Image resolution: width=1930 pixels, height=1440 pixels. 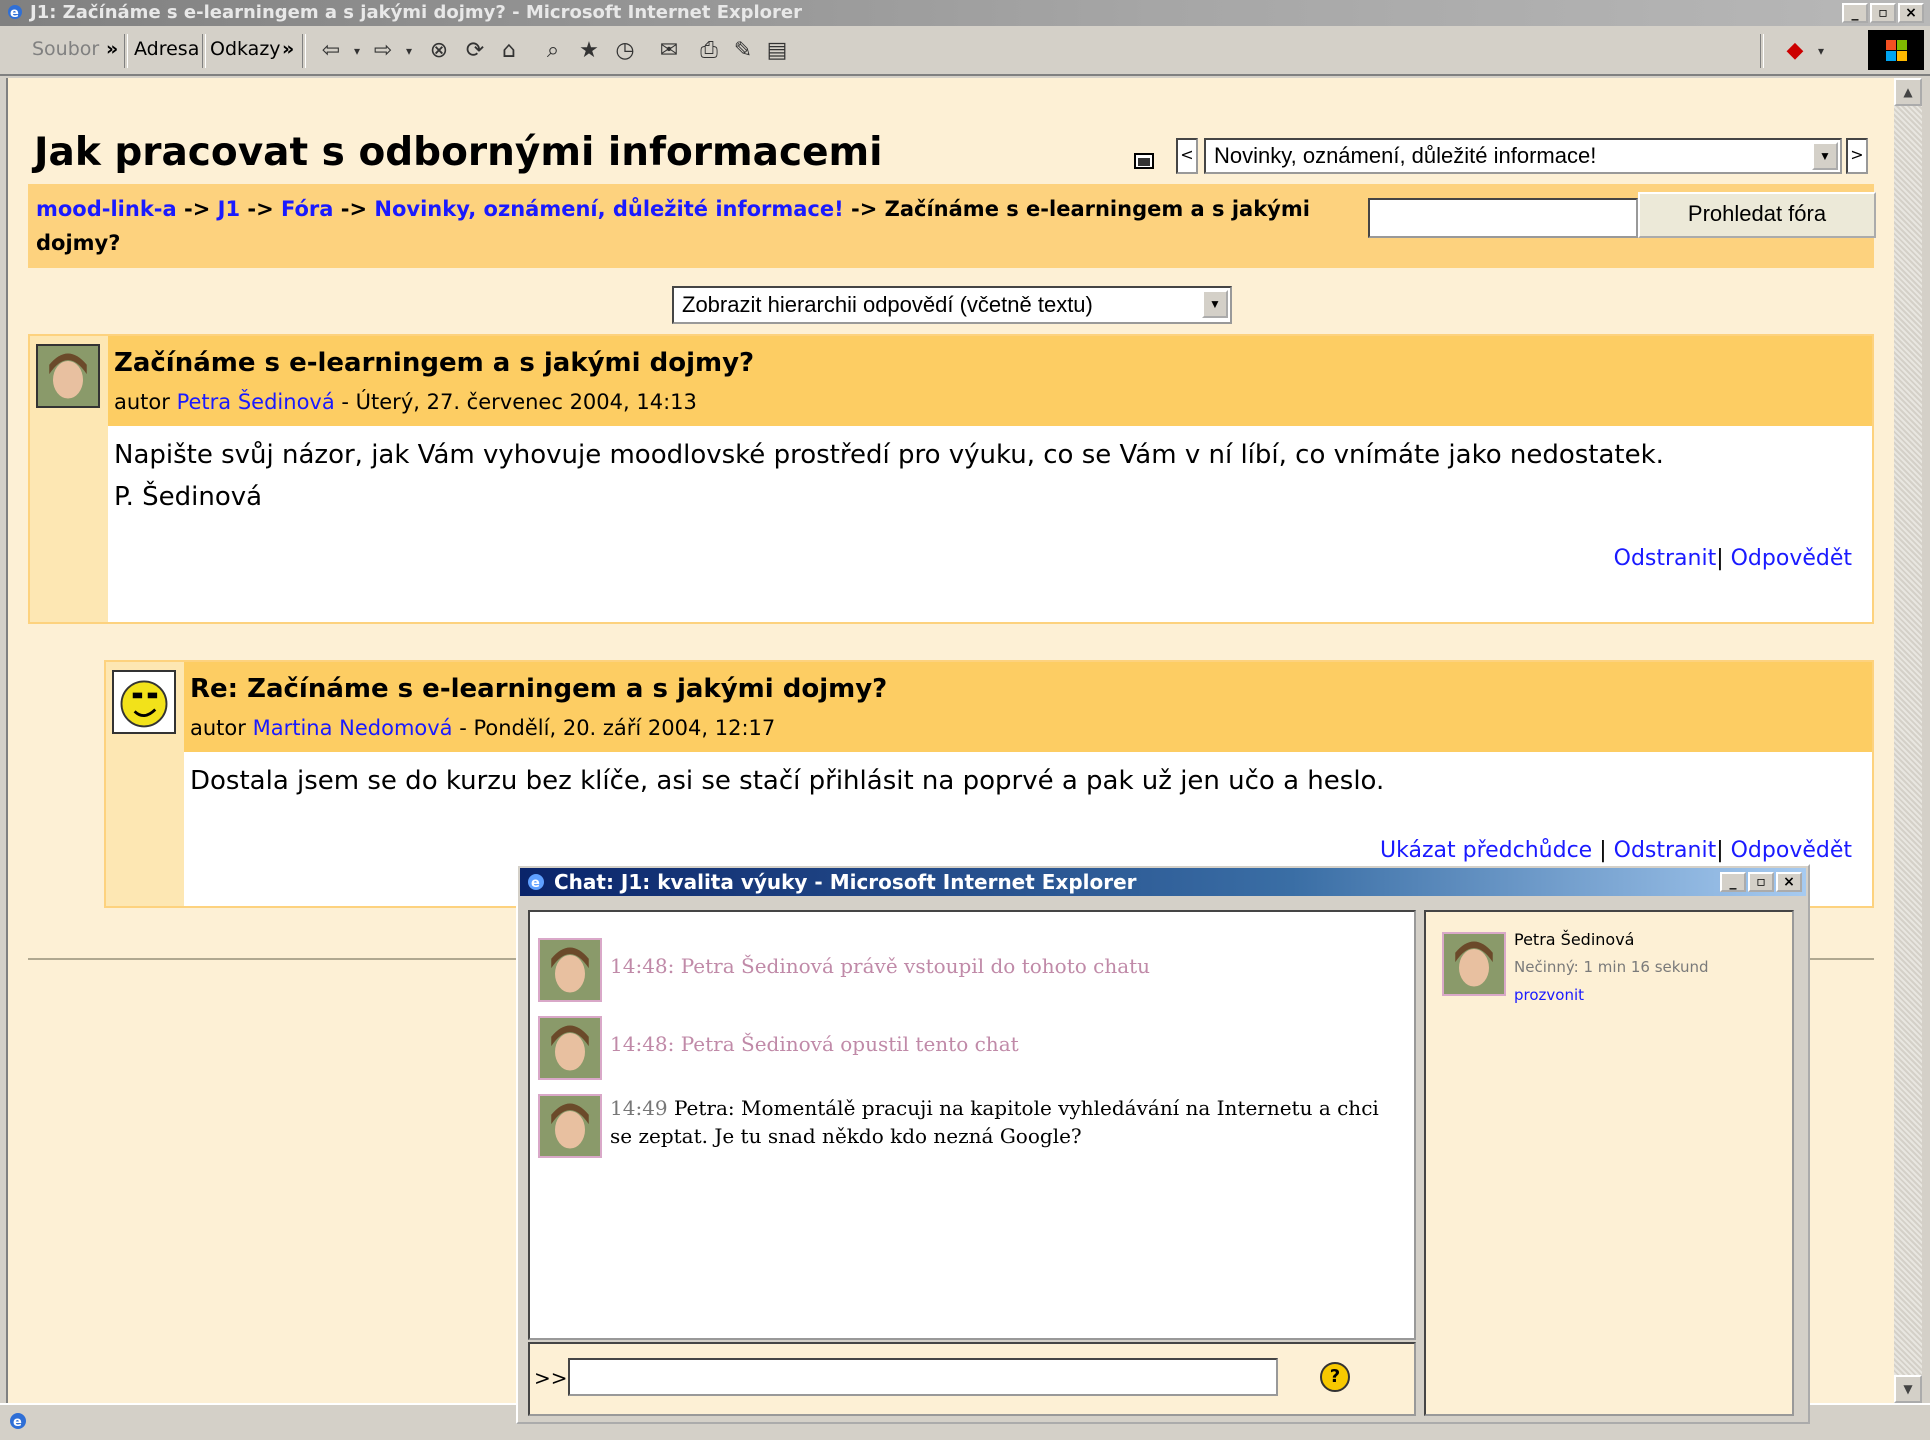 I want to click on toolbar-chevron-2: », so click(x=288, y=49).